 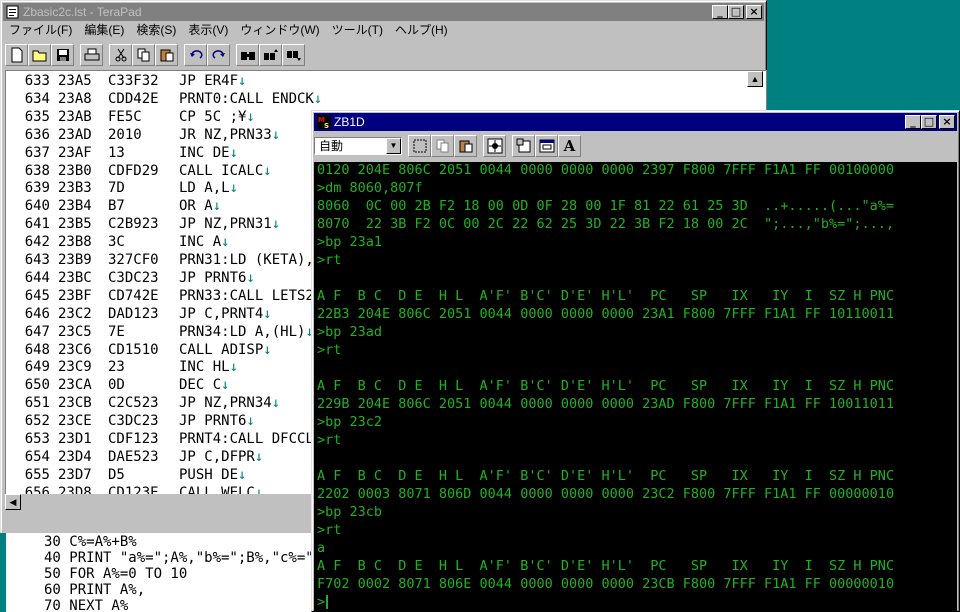 What do you see at coordinates (204, 188) in the screenshot?
I see `line-code: LD A,L` at bounding box center [204, 188].